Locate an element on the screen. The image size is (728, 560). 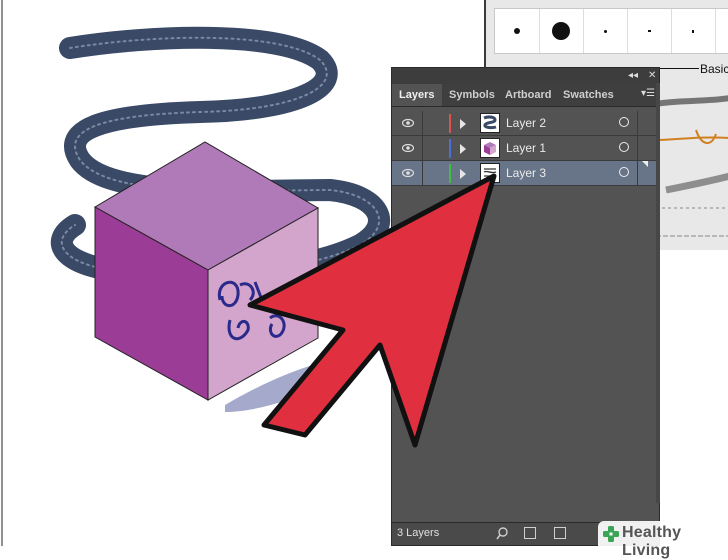
layer-row: Layer 2 is located at coordinates (525, 123).